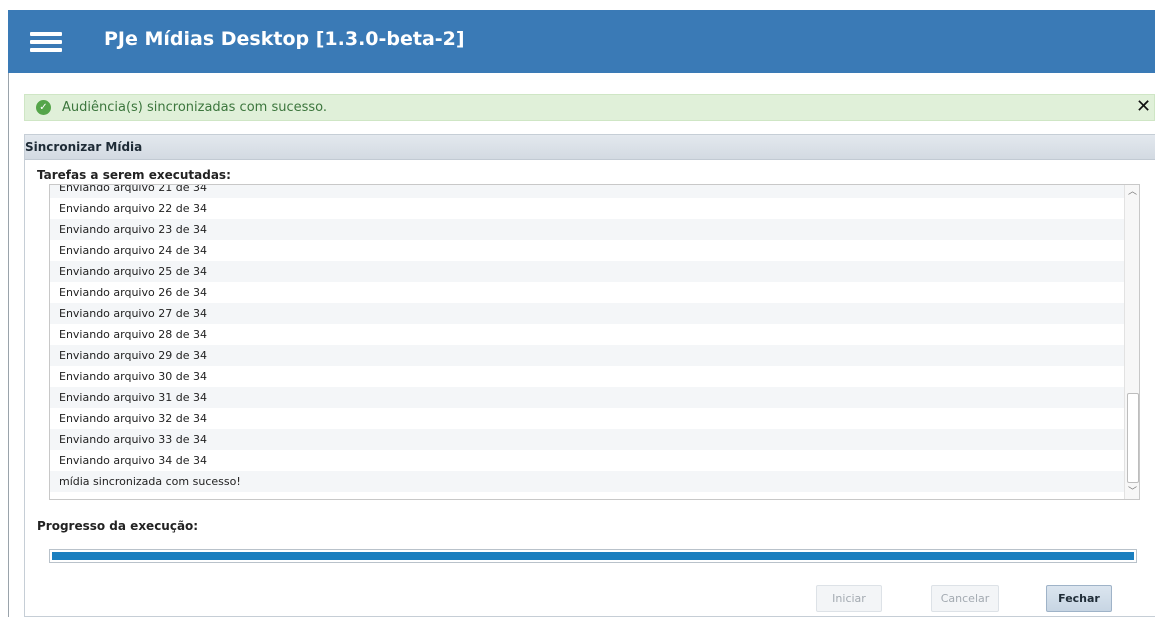  I want to click on list-item: Enviando arquivo 21 de 34, so click(587, 191).